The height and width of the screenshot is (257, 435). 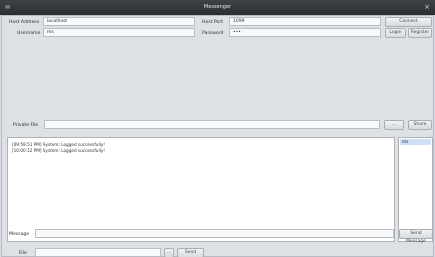 What do you see at coordinates (305, 32) in the screenshot?
I see `password-field: •••` at bounding box center [305, 32].